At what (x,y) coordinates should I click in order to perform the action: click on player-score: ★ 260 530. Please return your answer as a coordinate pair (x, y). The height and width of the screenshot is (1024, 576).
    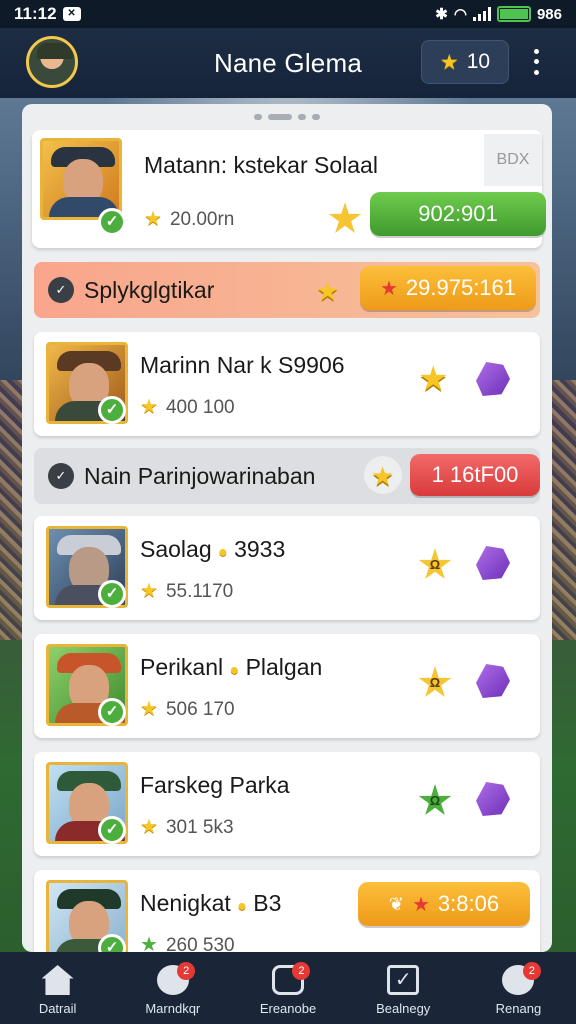
    Looking at the image, I should click on (187, 942).